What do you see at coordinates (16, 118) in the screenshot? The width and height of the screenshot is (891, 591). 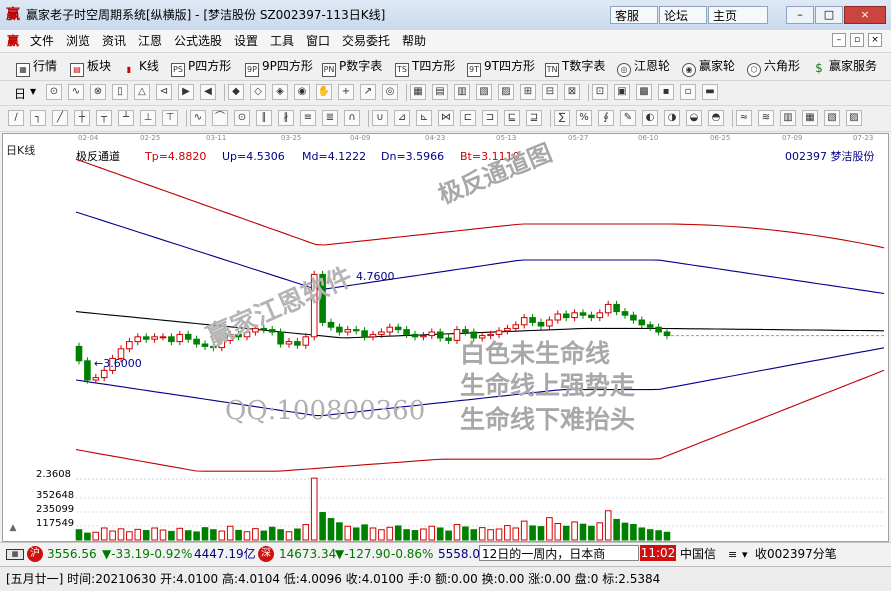 I see `draw-tool-icon: ∕` at bounding box center [16, 118].